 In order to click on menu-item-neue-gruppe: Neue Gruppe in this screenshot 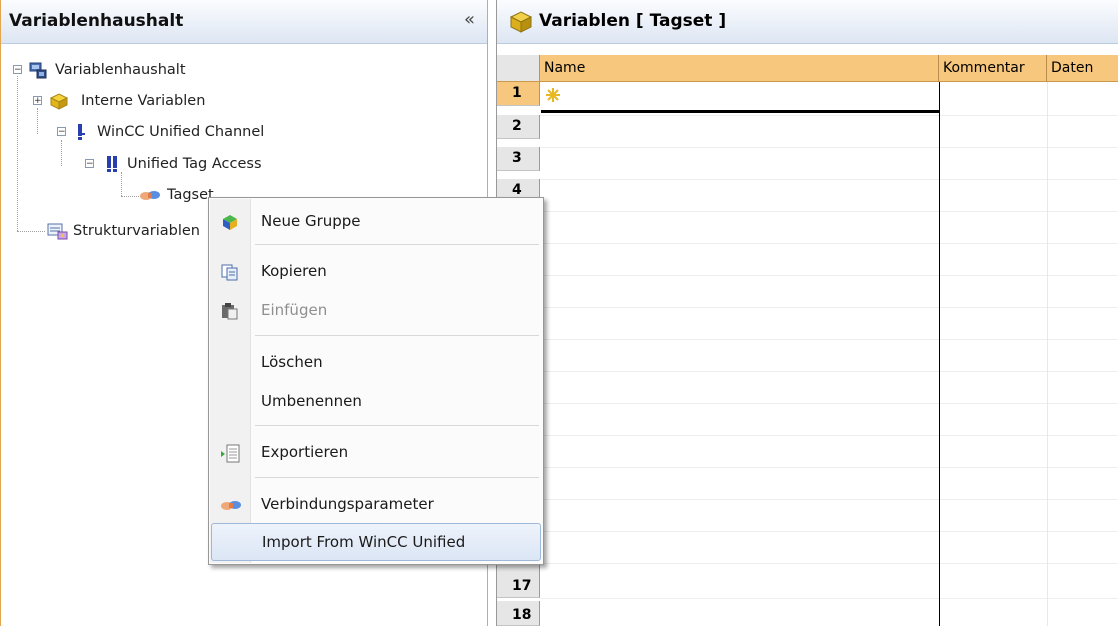, I will do `click(376, 221)`.